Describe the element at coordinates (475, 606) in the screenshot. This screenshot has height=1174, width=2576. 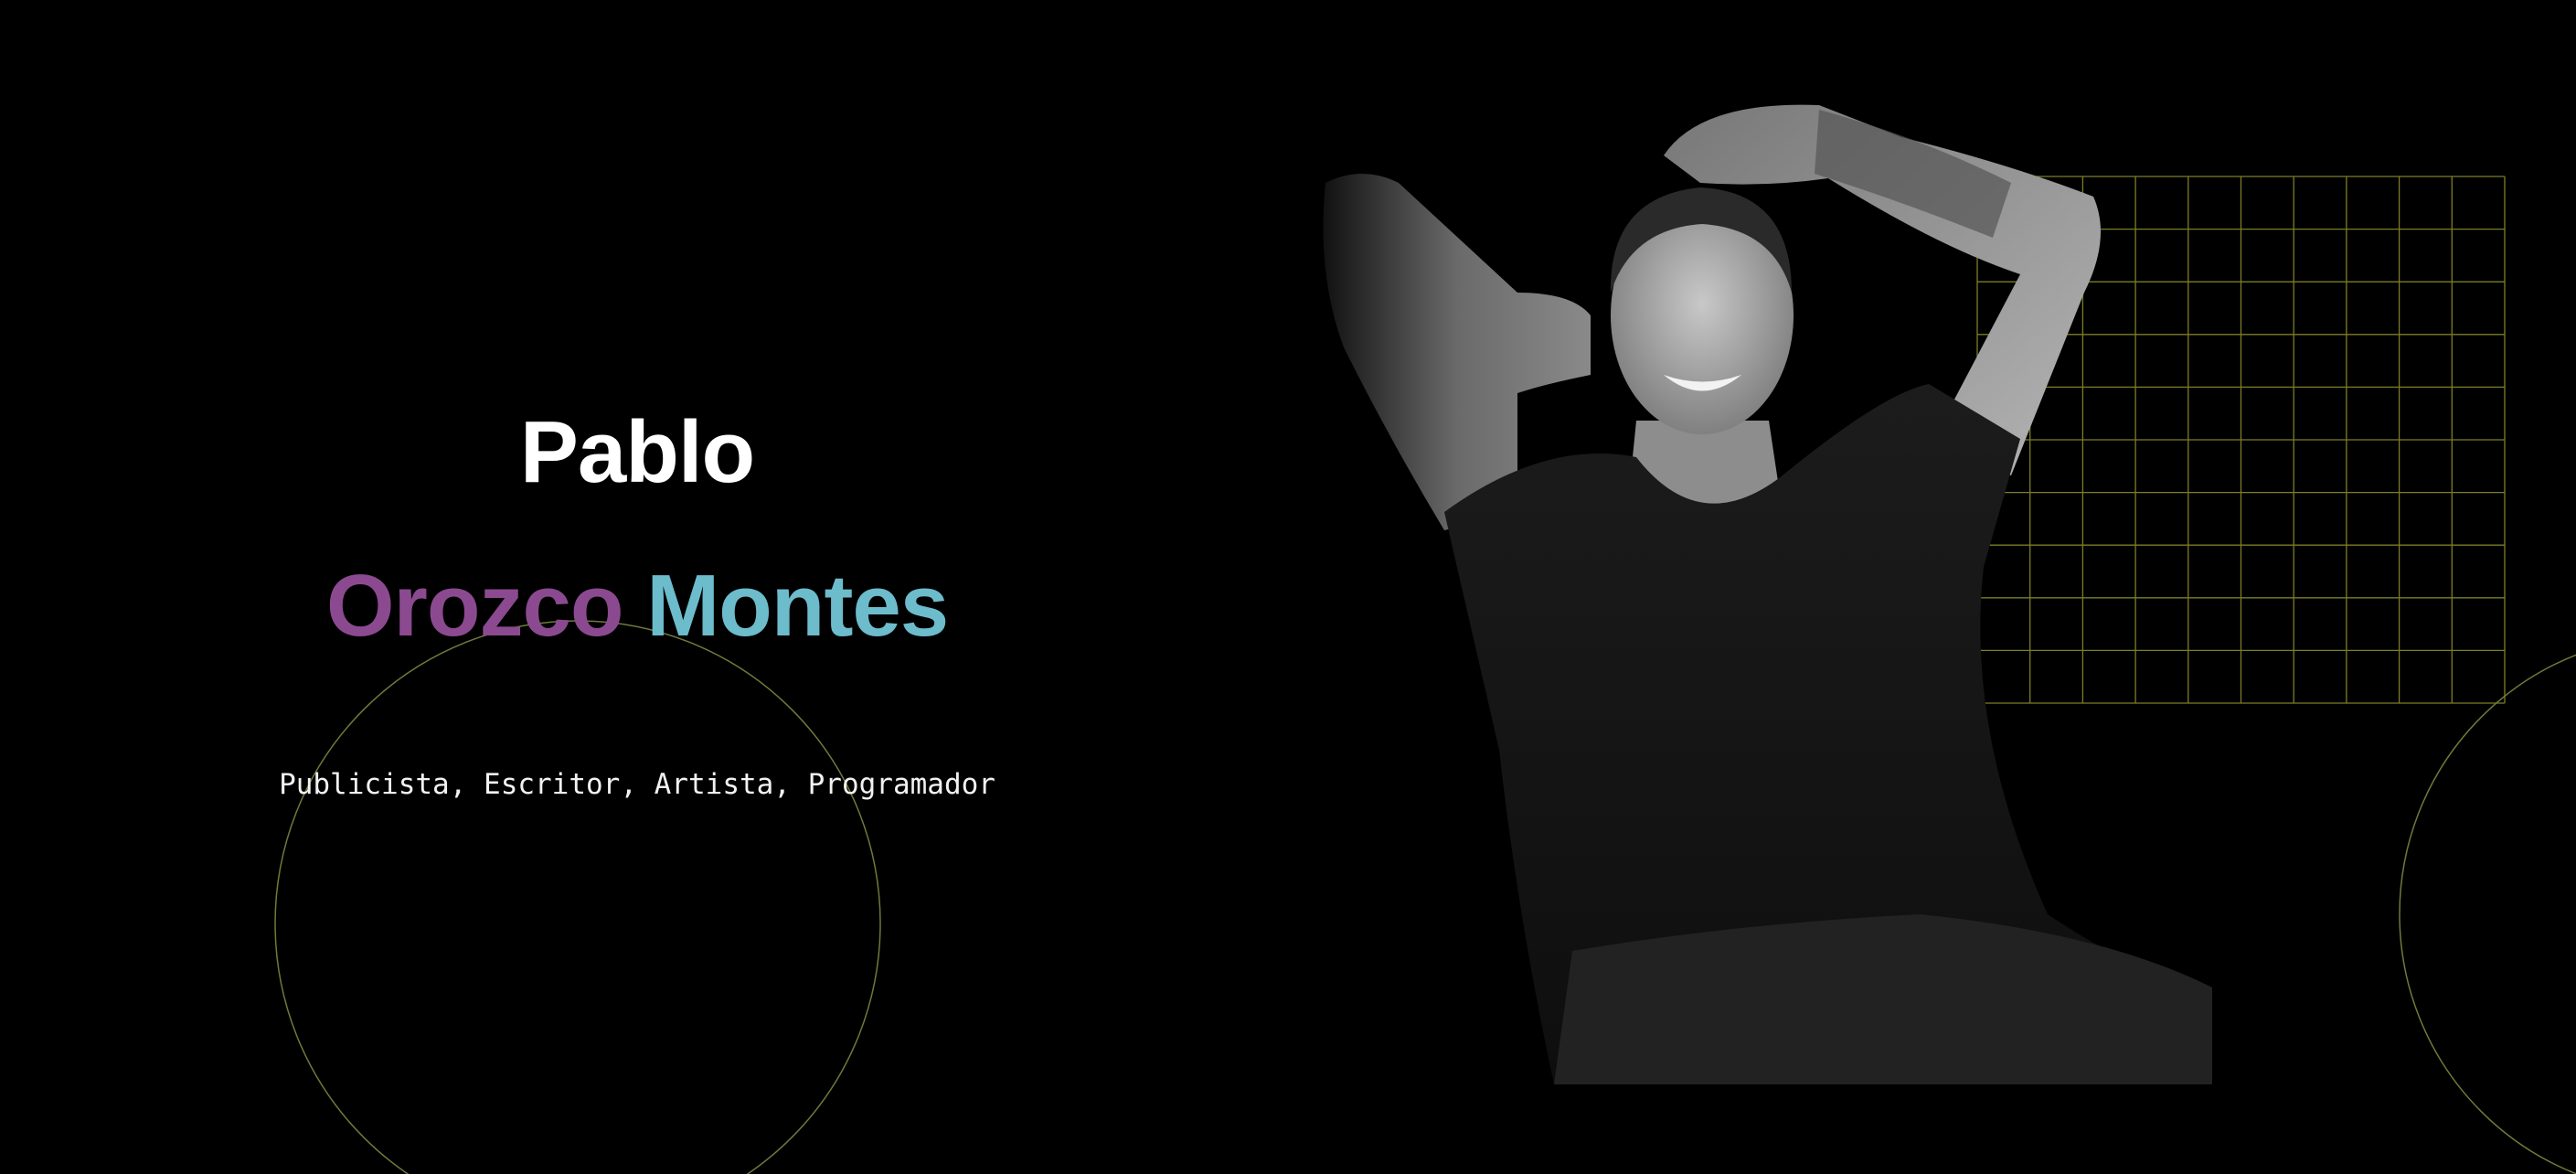
I see `last-name-part-1: Orozco` at that location.